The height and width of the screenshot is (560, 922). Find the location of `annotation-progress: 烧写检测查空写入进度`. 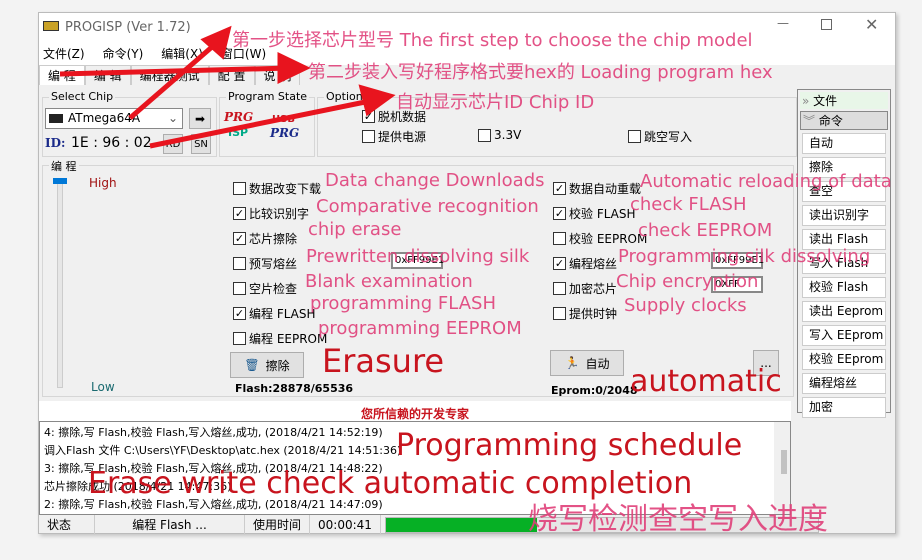

annotation-progress: 烧写检测查空写入进度 is located at coordinates (678, 519).